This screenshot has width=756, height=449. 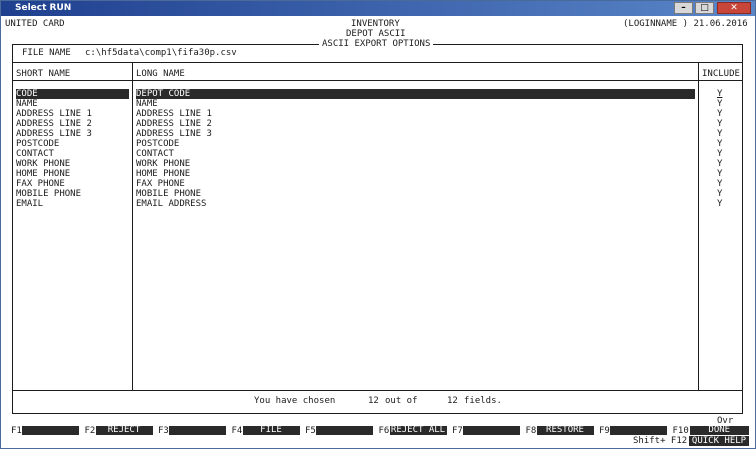 I want to click on short-name-cell: ADDRESS LINE 3, so click(x=54, y=134).